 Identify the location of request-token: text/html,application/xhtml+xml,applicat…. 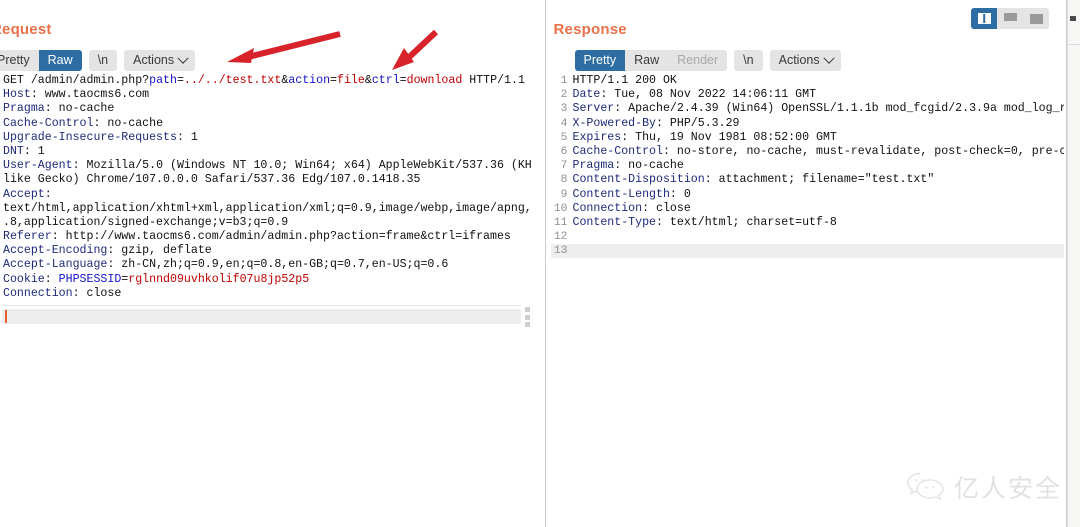
(267, 208).